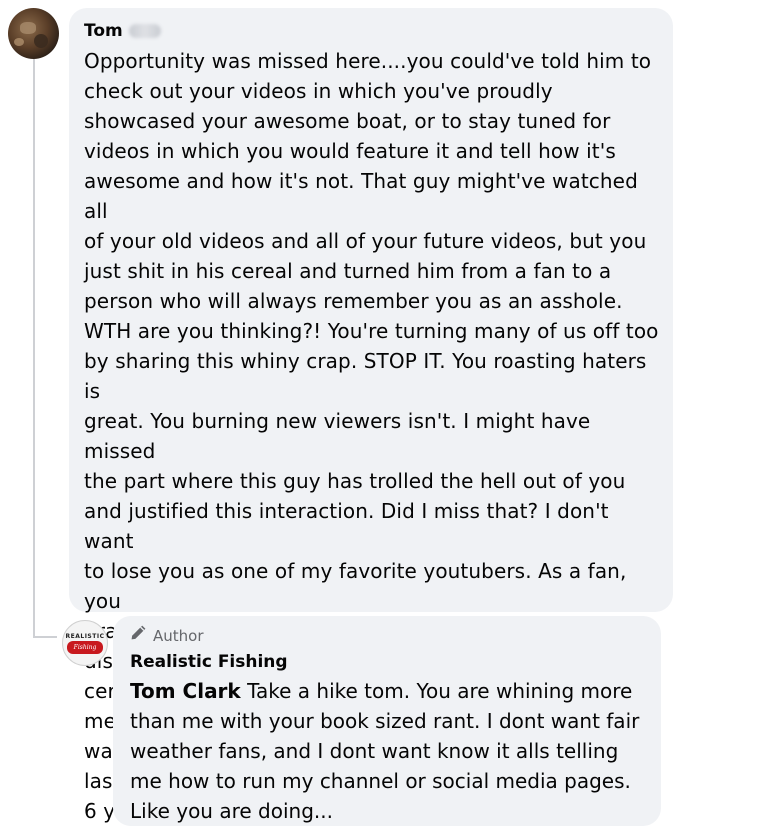 Image resolution: width=769 pixels, height=826 pixels. I want to click on thread-line, so click(34, 348).